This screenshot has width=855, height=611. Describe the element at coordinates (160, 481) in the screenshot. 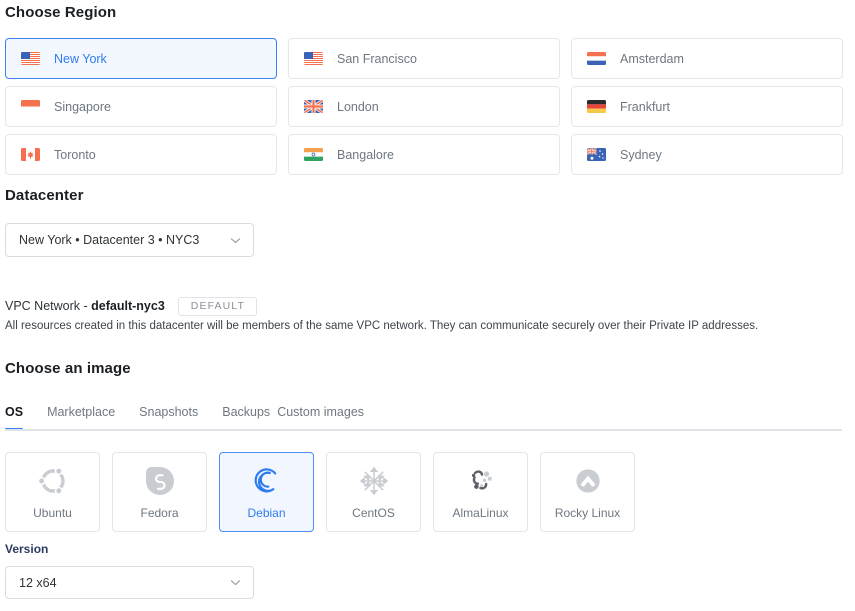

I see `fedora-logo-icon` at that location.